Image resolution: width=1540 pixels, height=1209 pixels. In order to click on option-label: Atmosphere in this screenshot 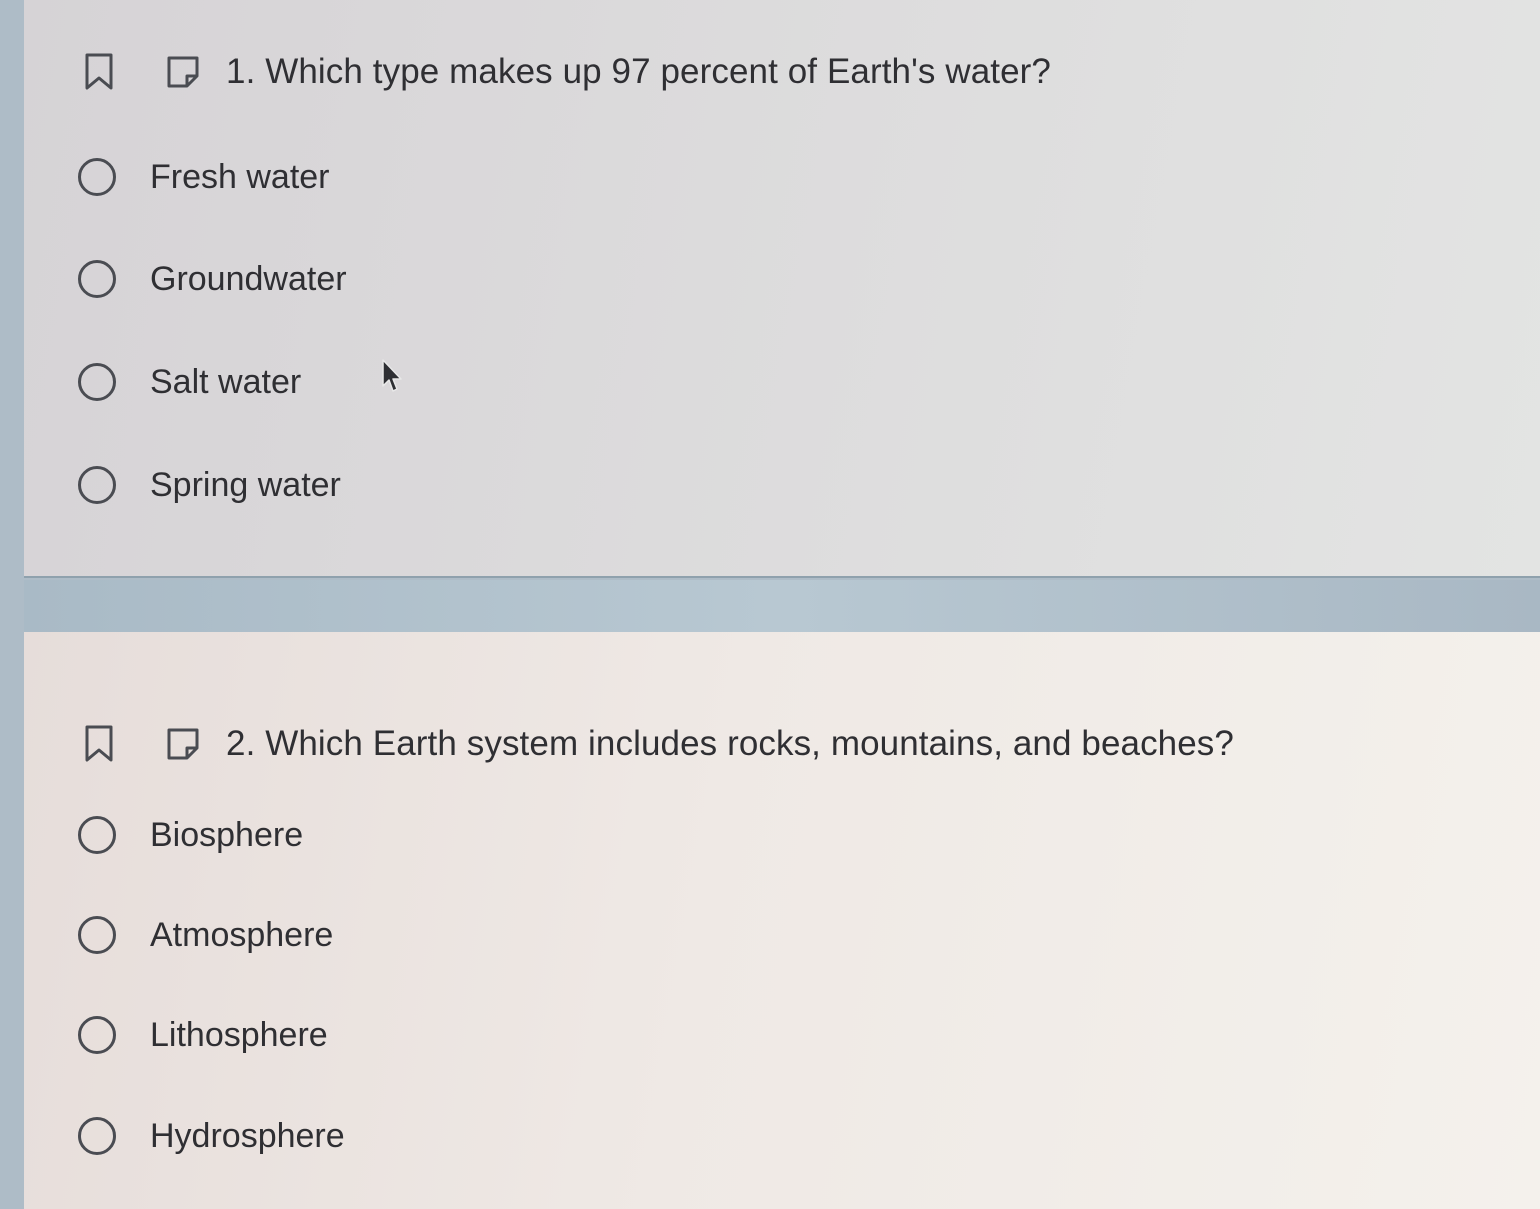, I will do `click(242, 934)`.